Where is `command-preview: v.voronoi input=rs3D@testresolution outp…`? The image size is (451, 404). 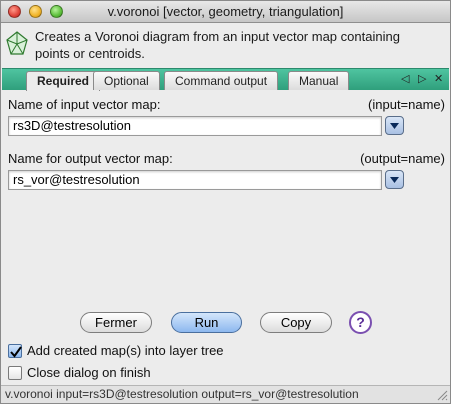
command-preview: v.voronoi input=rs3D@testresolution outp… is located at coordinates (182, 394).